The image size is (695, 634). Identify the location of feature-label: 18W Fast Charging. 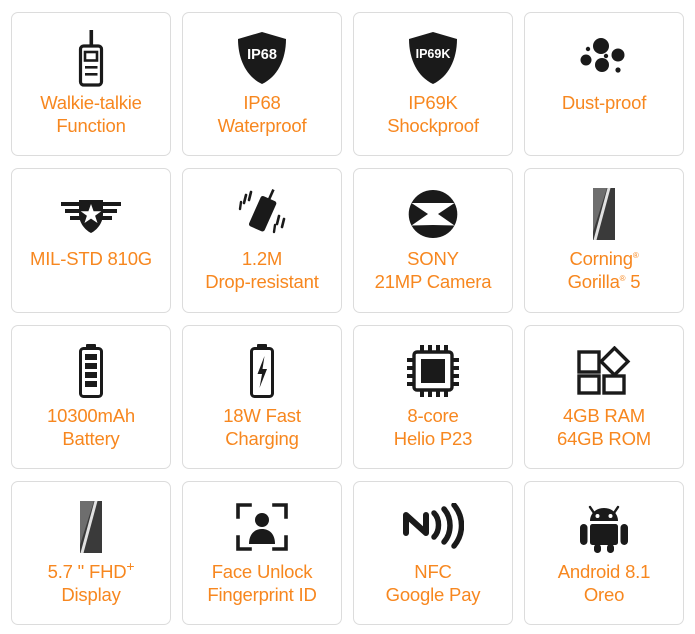
(262, 427).